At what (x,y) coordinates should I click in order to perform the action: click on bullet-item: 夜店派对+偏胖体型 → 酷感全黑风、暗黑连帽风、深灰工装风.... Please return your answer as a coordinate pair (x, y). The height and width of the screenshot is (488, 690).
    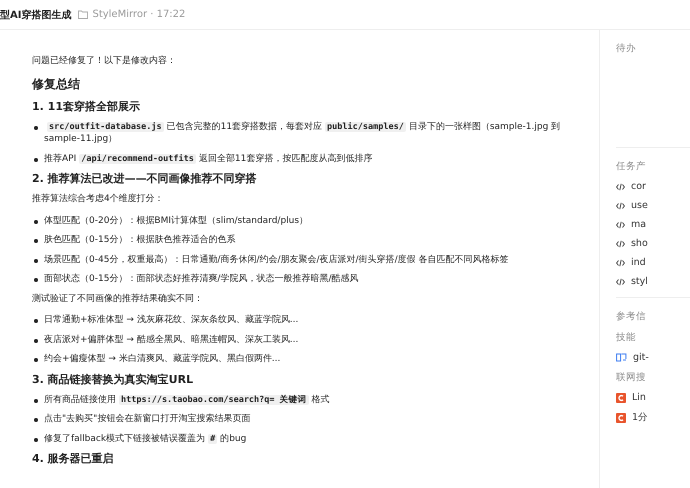
    Looking at the image, I should click on (303, 340).